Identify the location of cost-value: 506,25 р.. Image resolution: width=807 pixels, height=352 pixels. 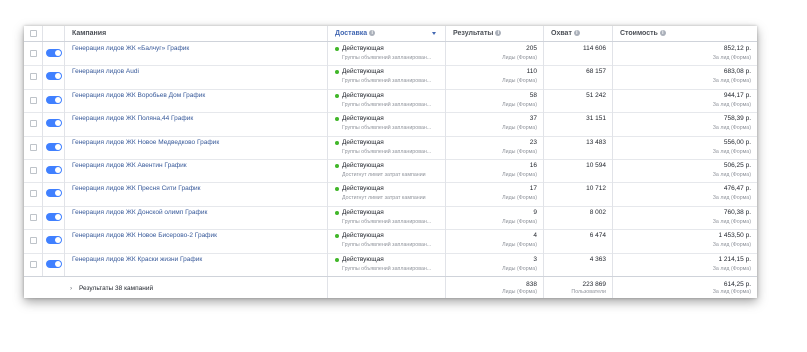
(737, 165).